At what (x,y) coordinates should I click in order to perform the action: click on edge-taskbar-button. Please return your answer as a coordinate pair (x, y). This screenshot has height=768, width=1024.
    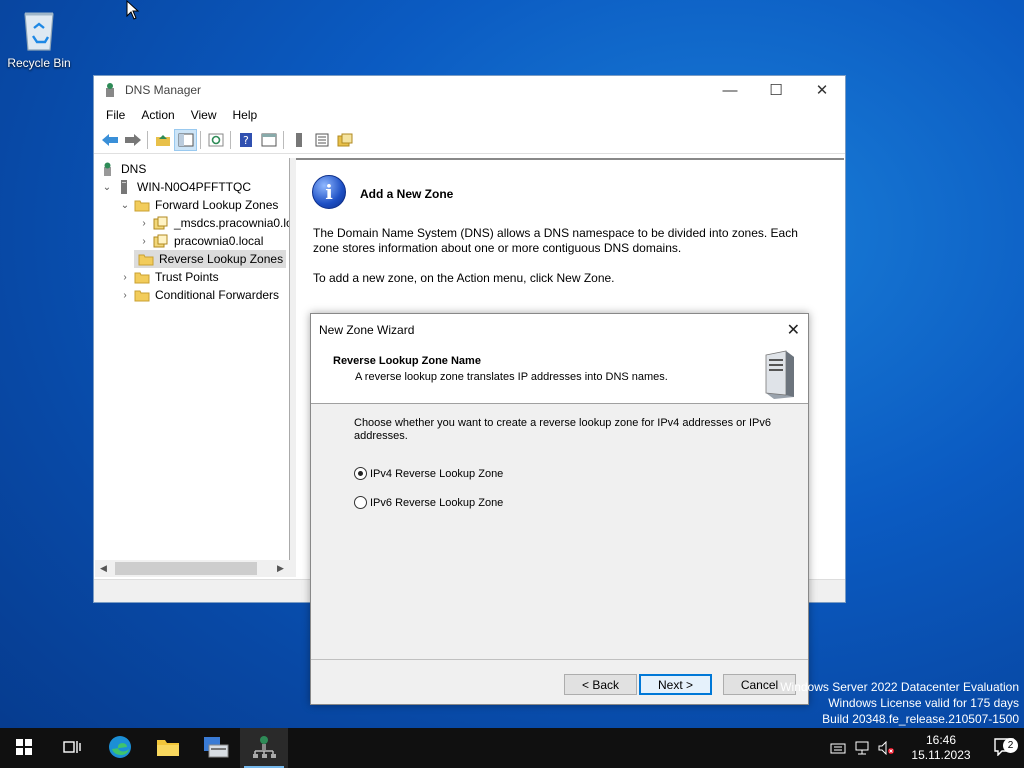
    Looking at the image, I should click on (120, 748).